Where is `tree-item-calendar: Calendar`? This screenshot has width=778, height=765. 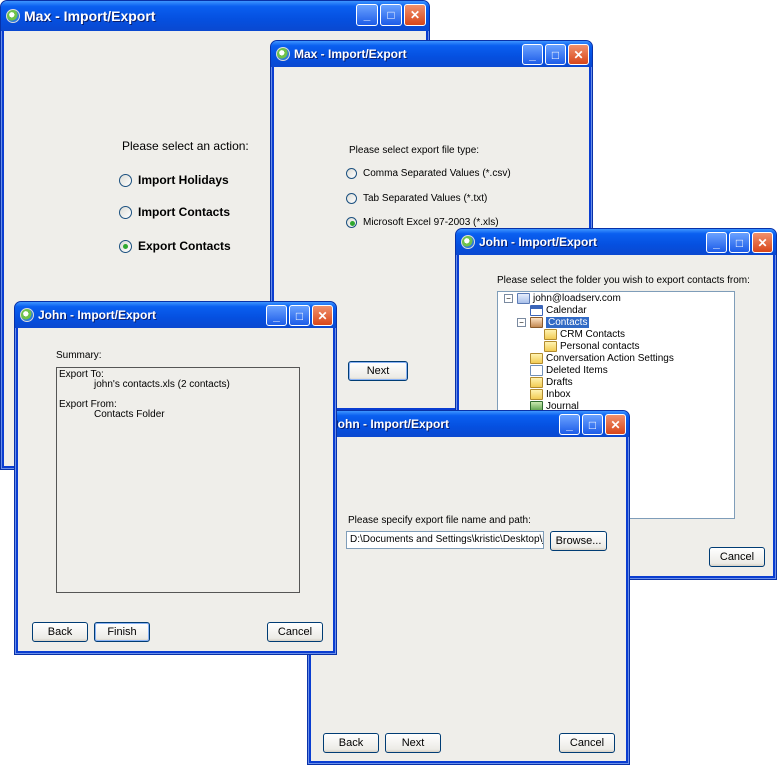
tree-item-calendar: Calendar is located at coordinates (558, 310).